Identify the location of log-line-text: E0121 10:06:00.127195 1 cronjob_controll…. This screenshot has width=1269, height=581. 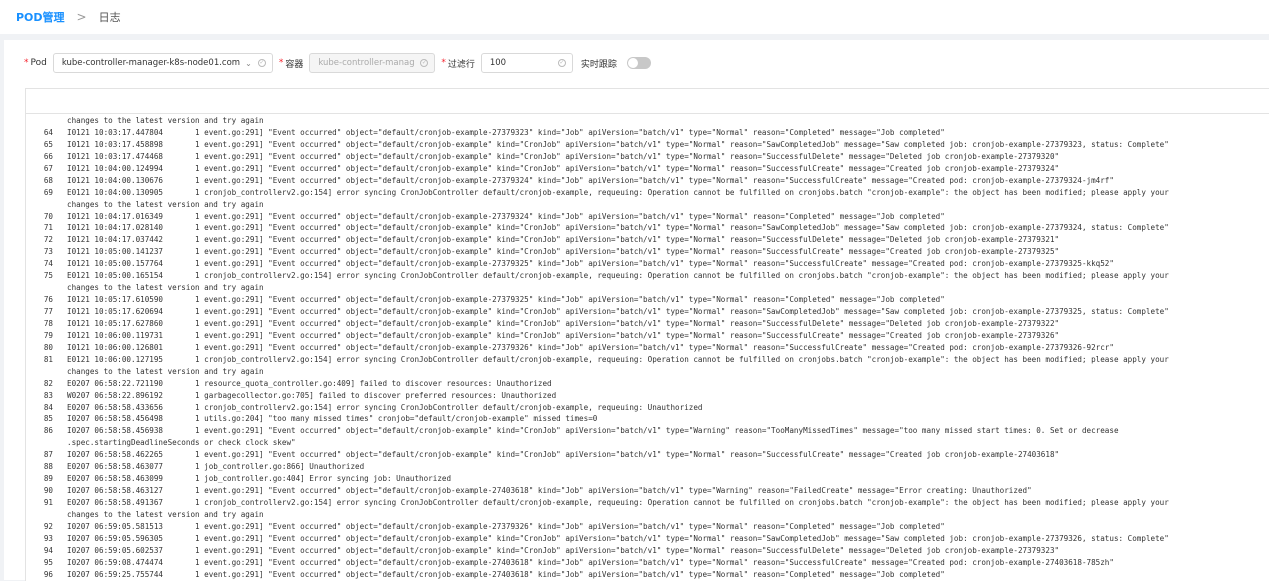
(618, 359).